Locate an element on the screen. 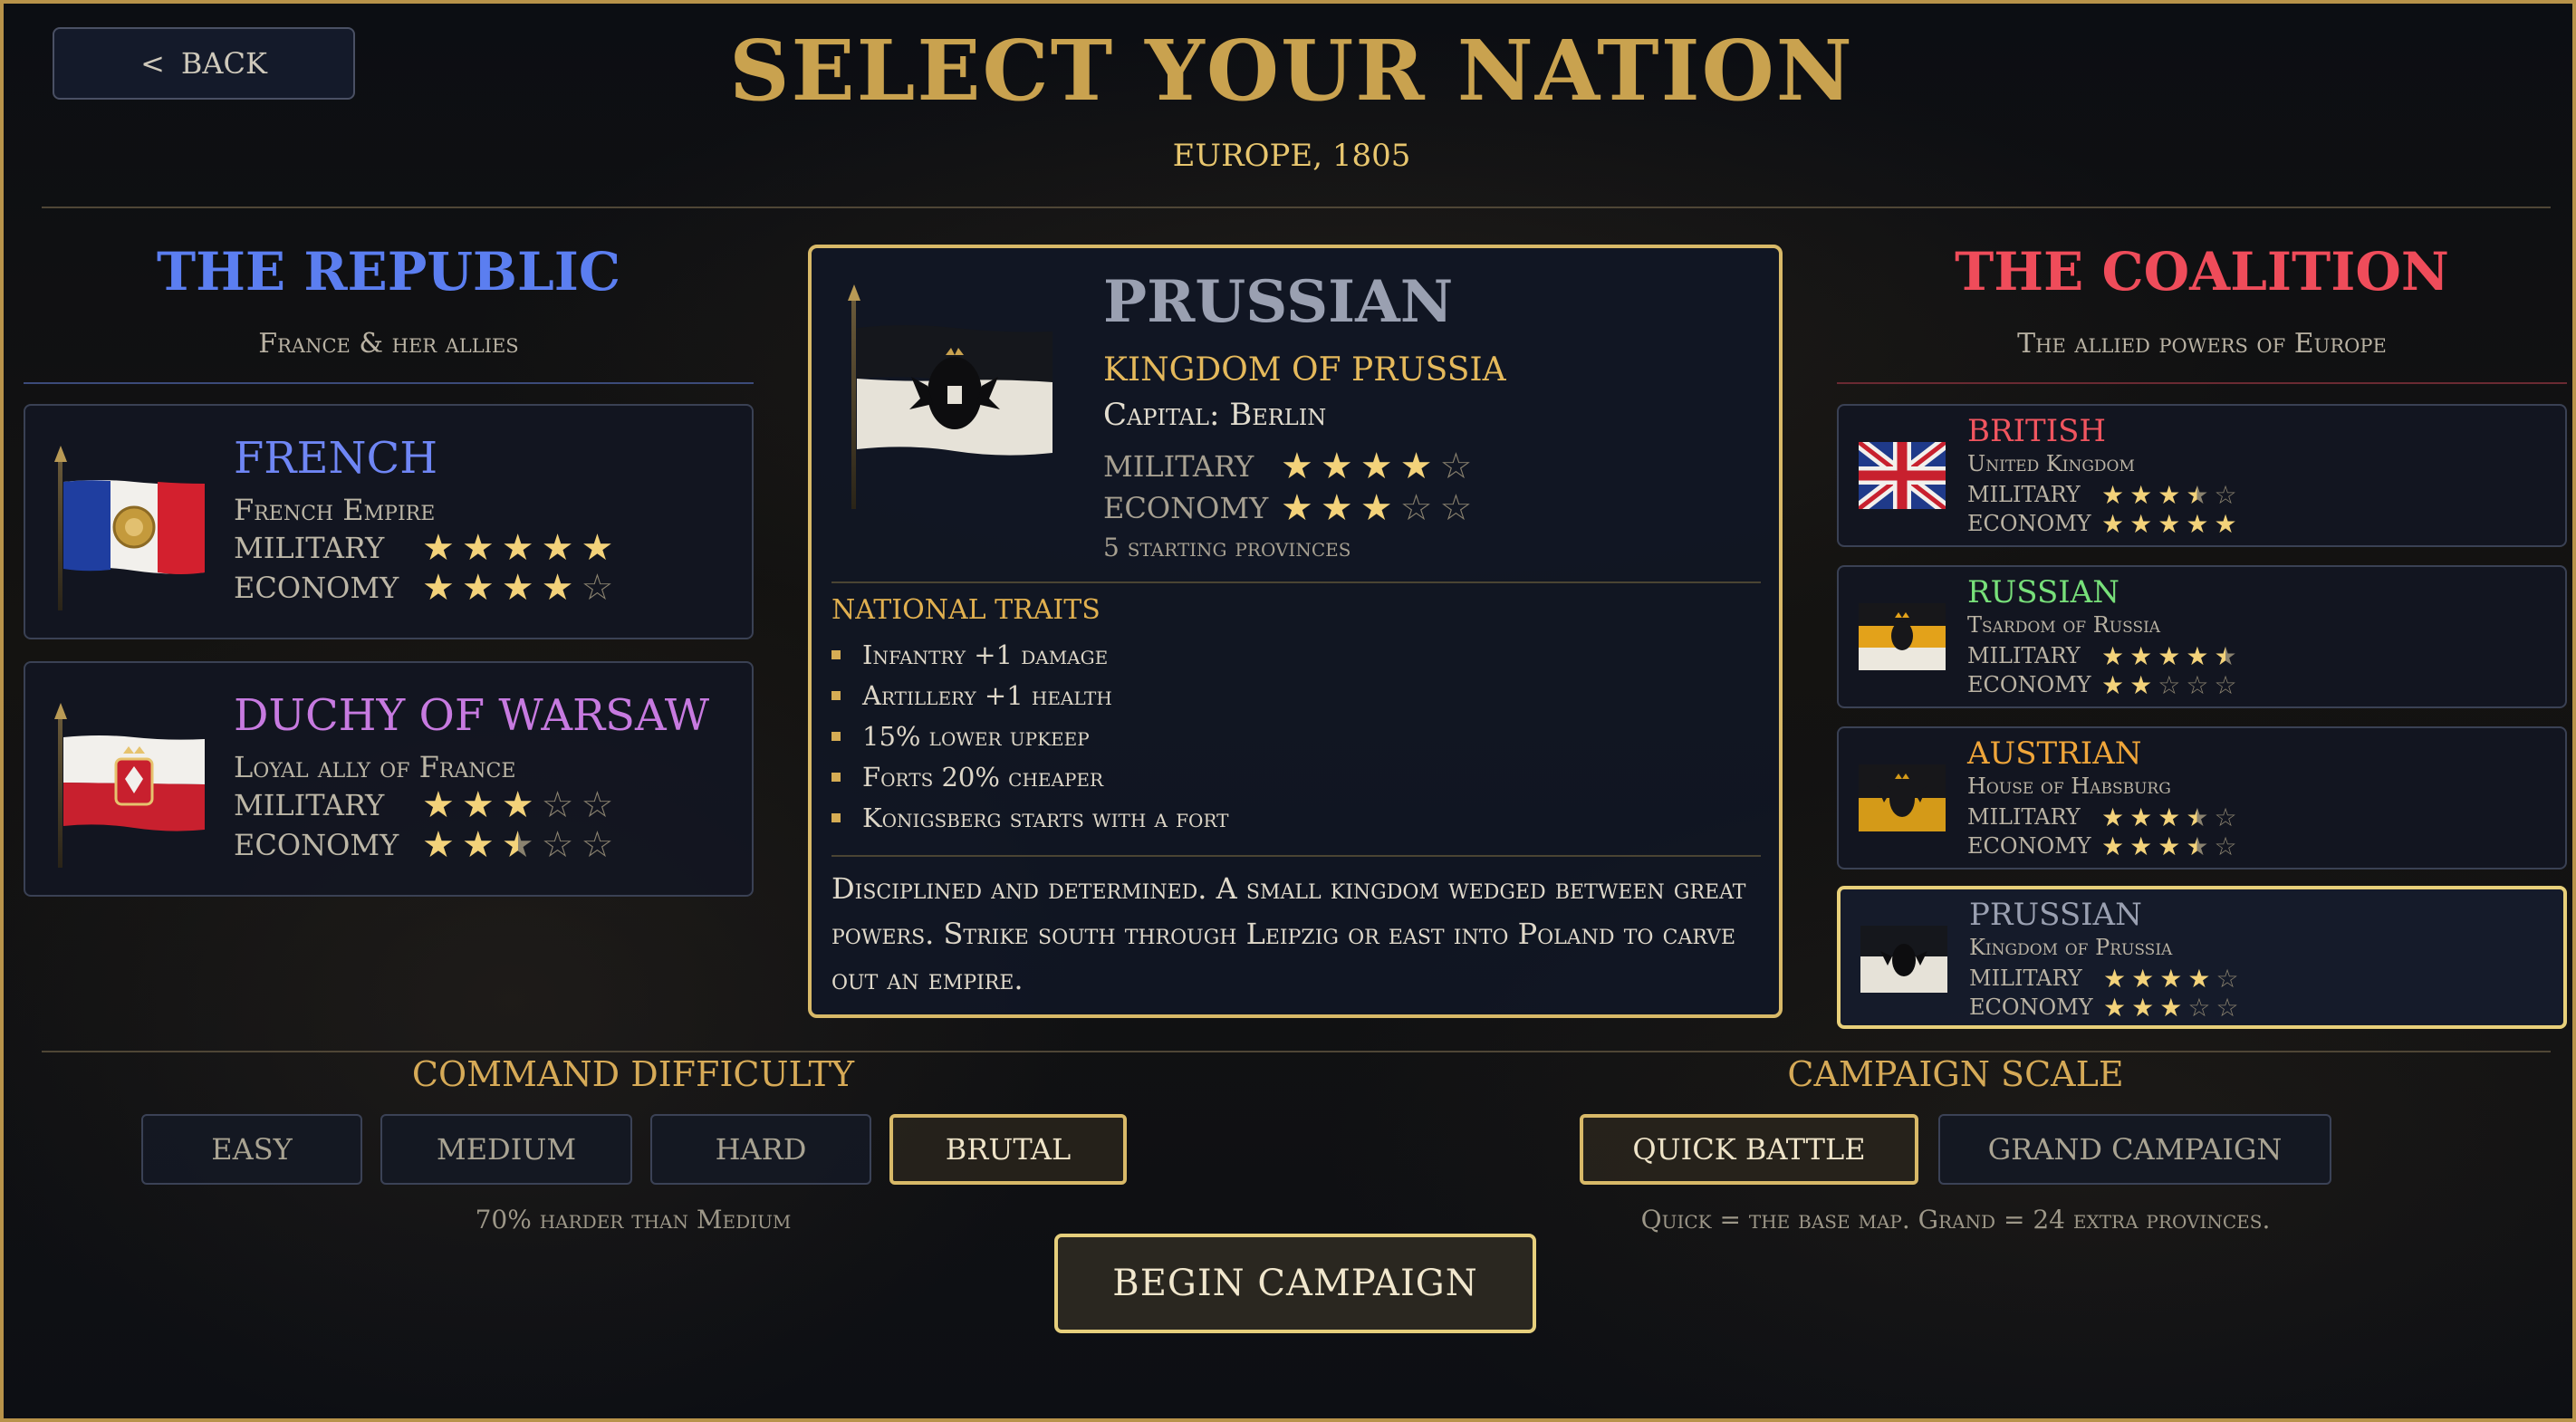 This screenshot has width=2576, height=1422. bottom-divider is located at coordinates (1296, 1051).